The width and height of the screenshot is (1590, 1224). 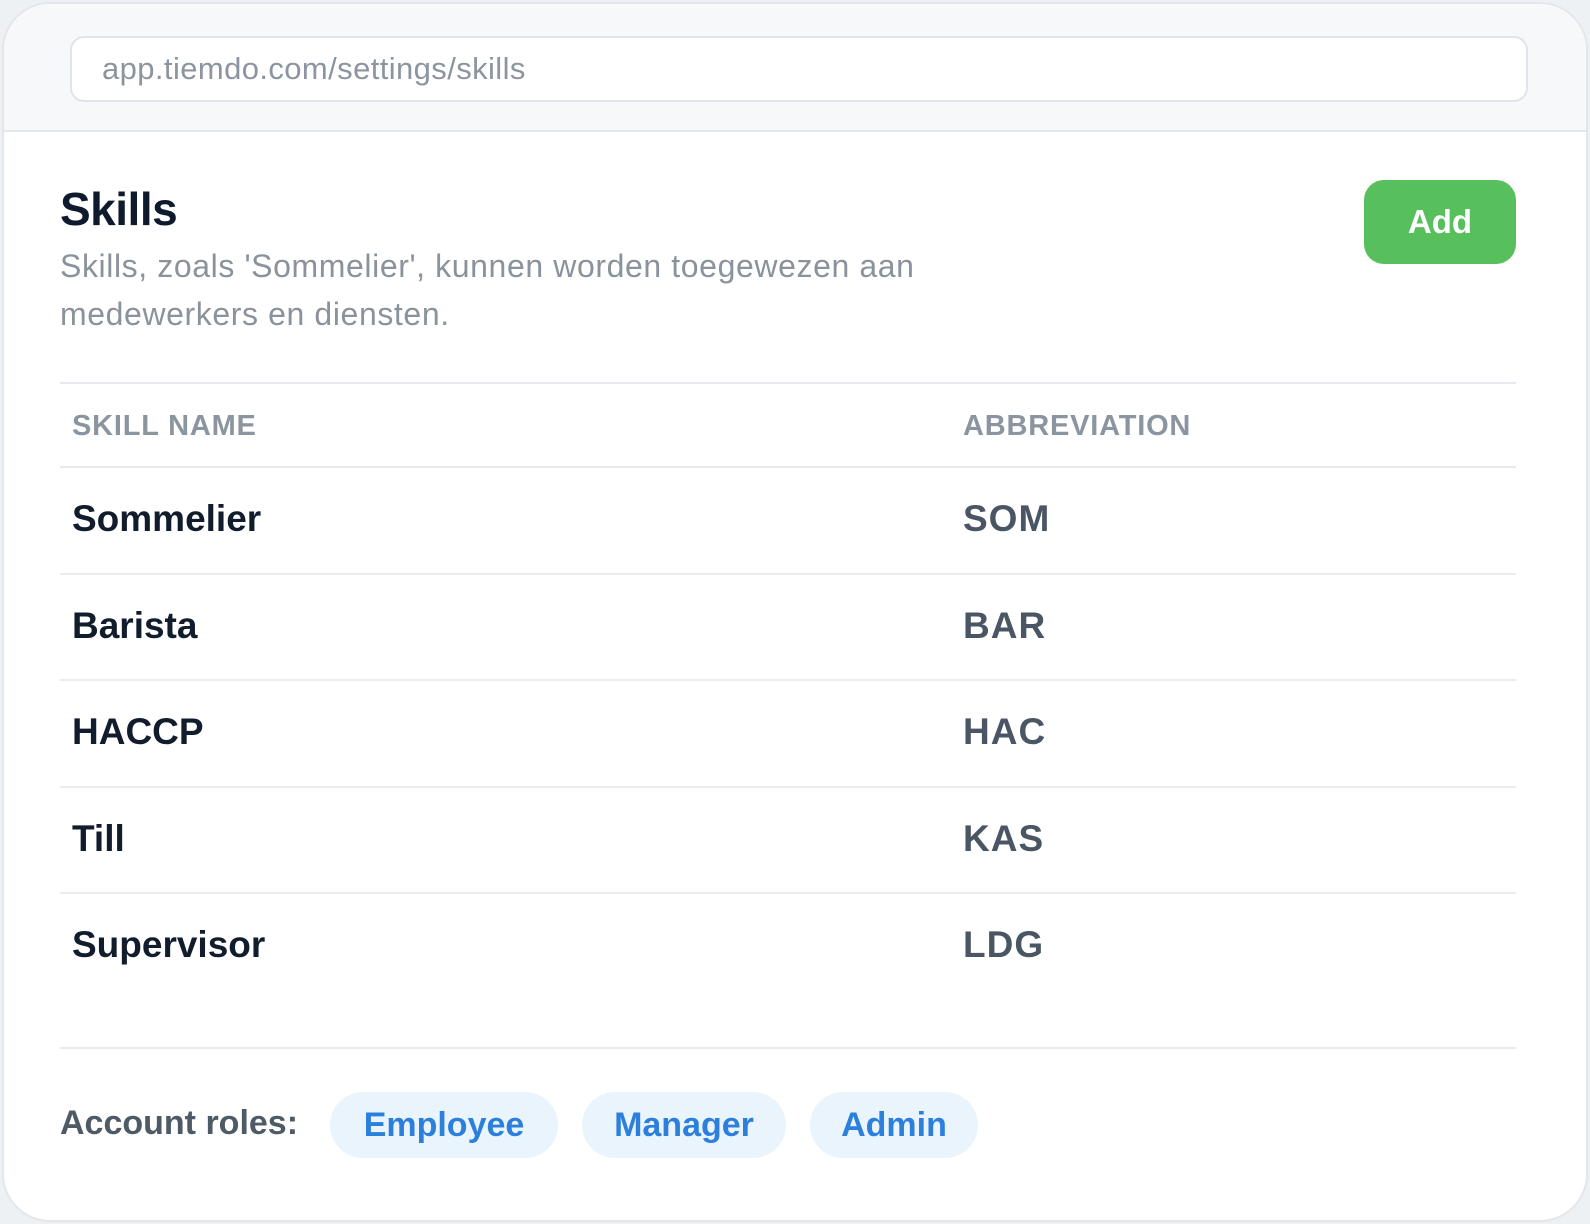 I want to click on column-header-skill-name: SKILL NAME, so click(x=164, y=426).